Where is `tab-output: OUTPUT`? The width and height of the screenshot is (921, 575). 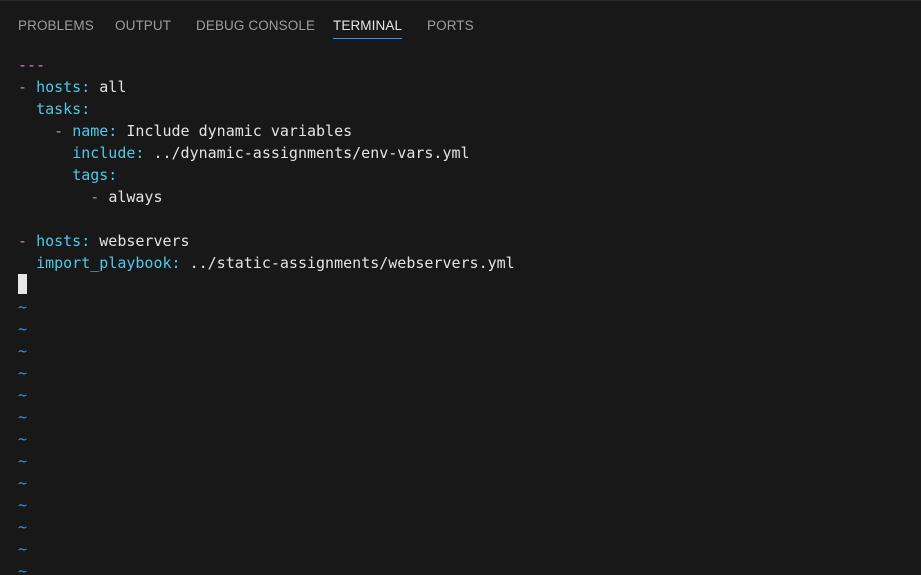
tab-output: OUTPUT is located at coordinates (143, 25).